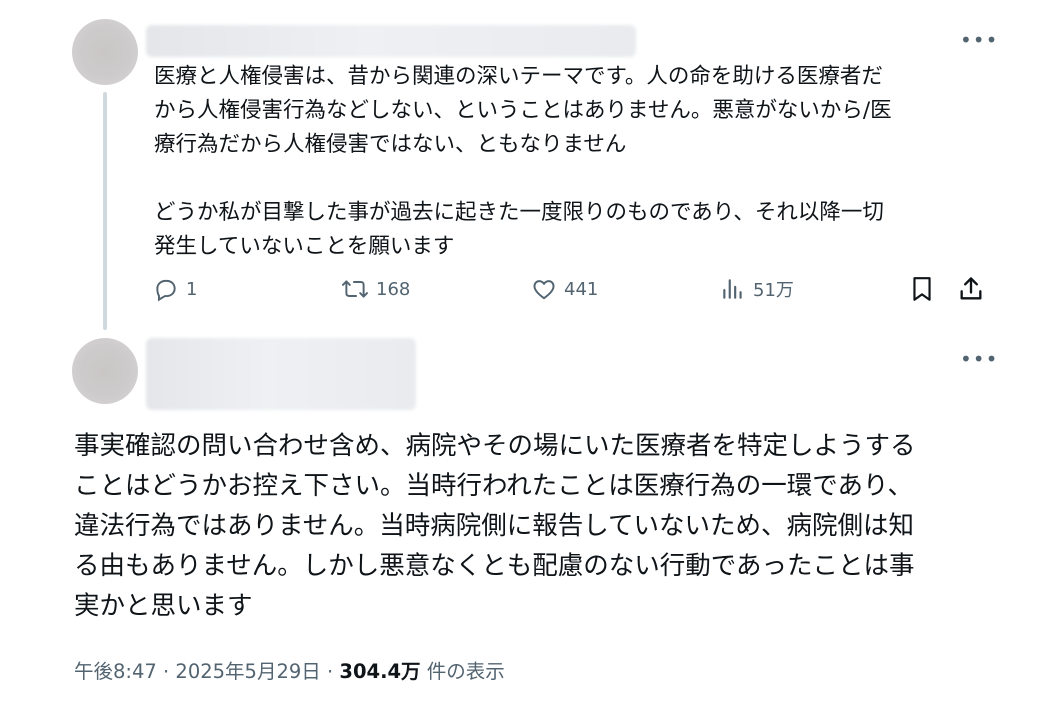 The image size is (1063, 710). I want to click on share-icon, so click(971, 289).